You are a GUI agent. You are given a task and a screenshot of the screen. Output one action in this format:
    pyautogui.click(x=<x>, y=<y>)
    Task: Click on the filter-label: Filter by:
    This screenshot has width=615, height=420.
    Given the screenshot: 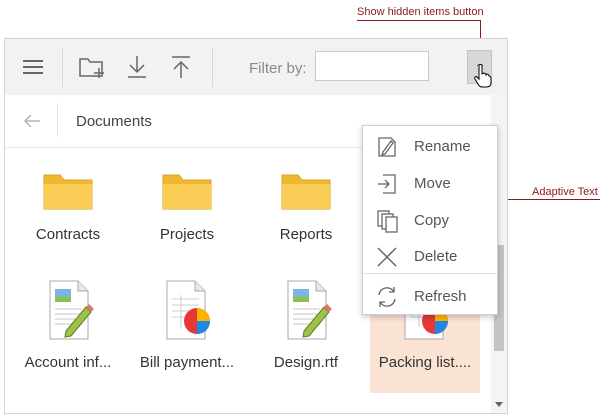 What is the action you would take?
    pyautogui.click(x=278, y=68)
    